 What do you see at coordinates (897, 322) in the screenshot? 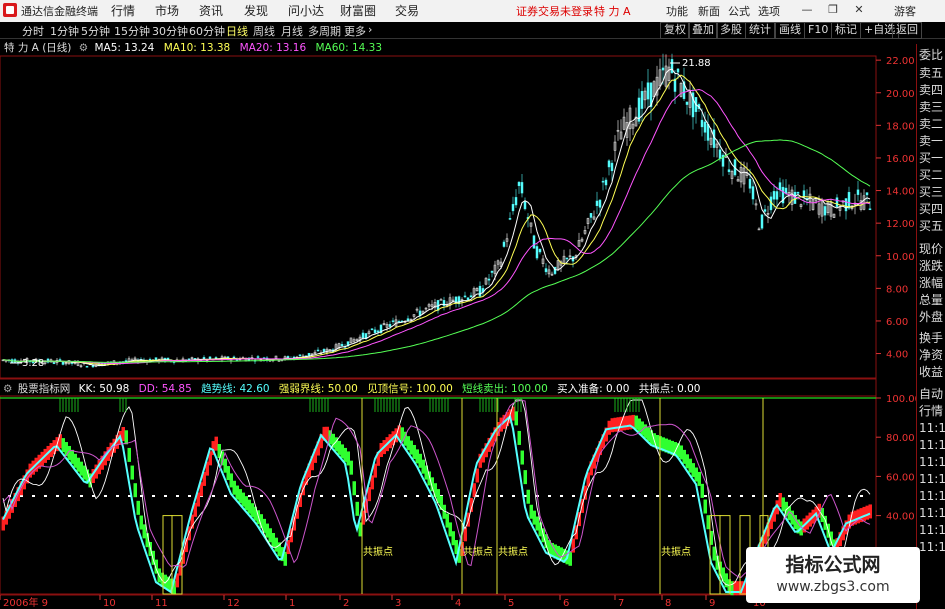
I see `price-tick-label: 6.00` at bounding box center [897, 322].